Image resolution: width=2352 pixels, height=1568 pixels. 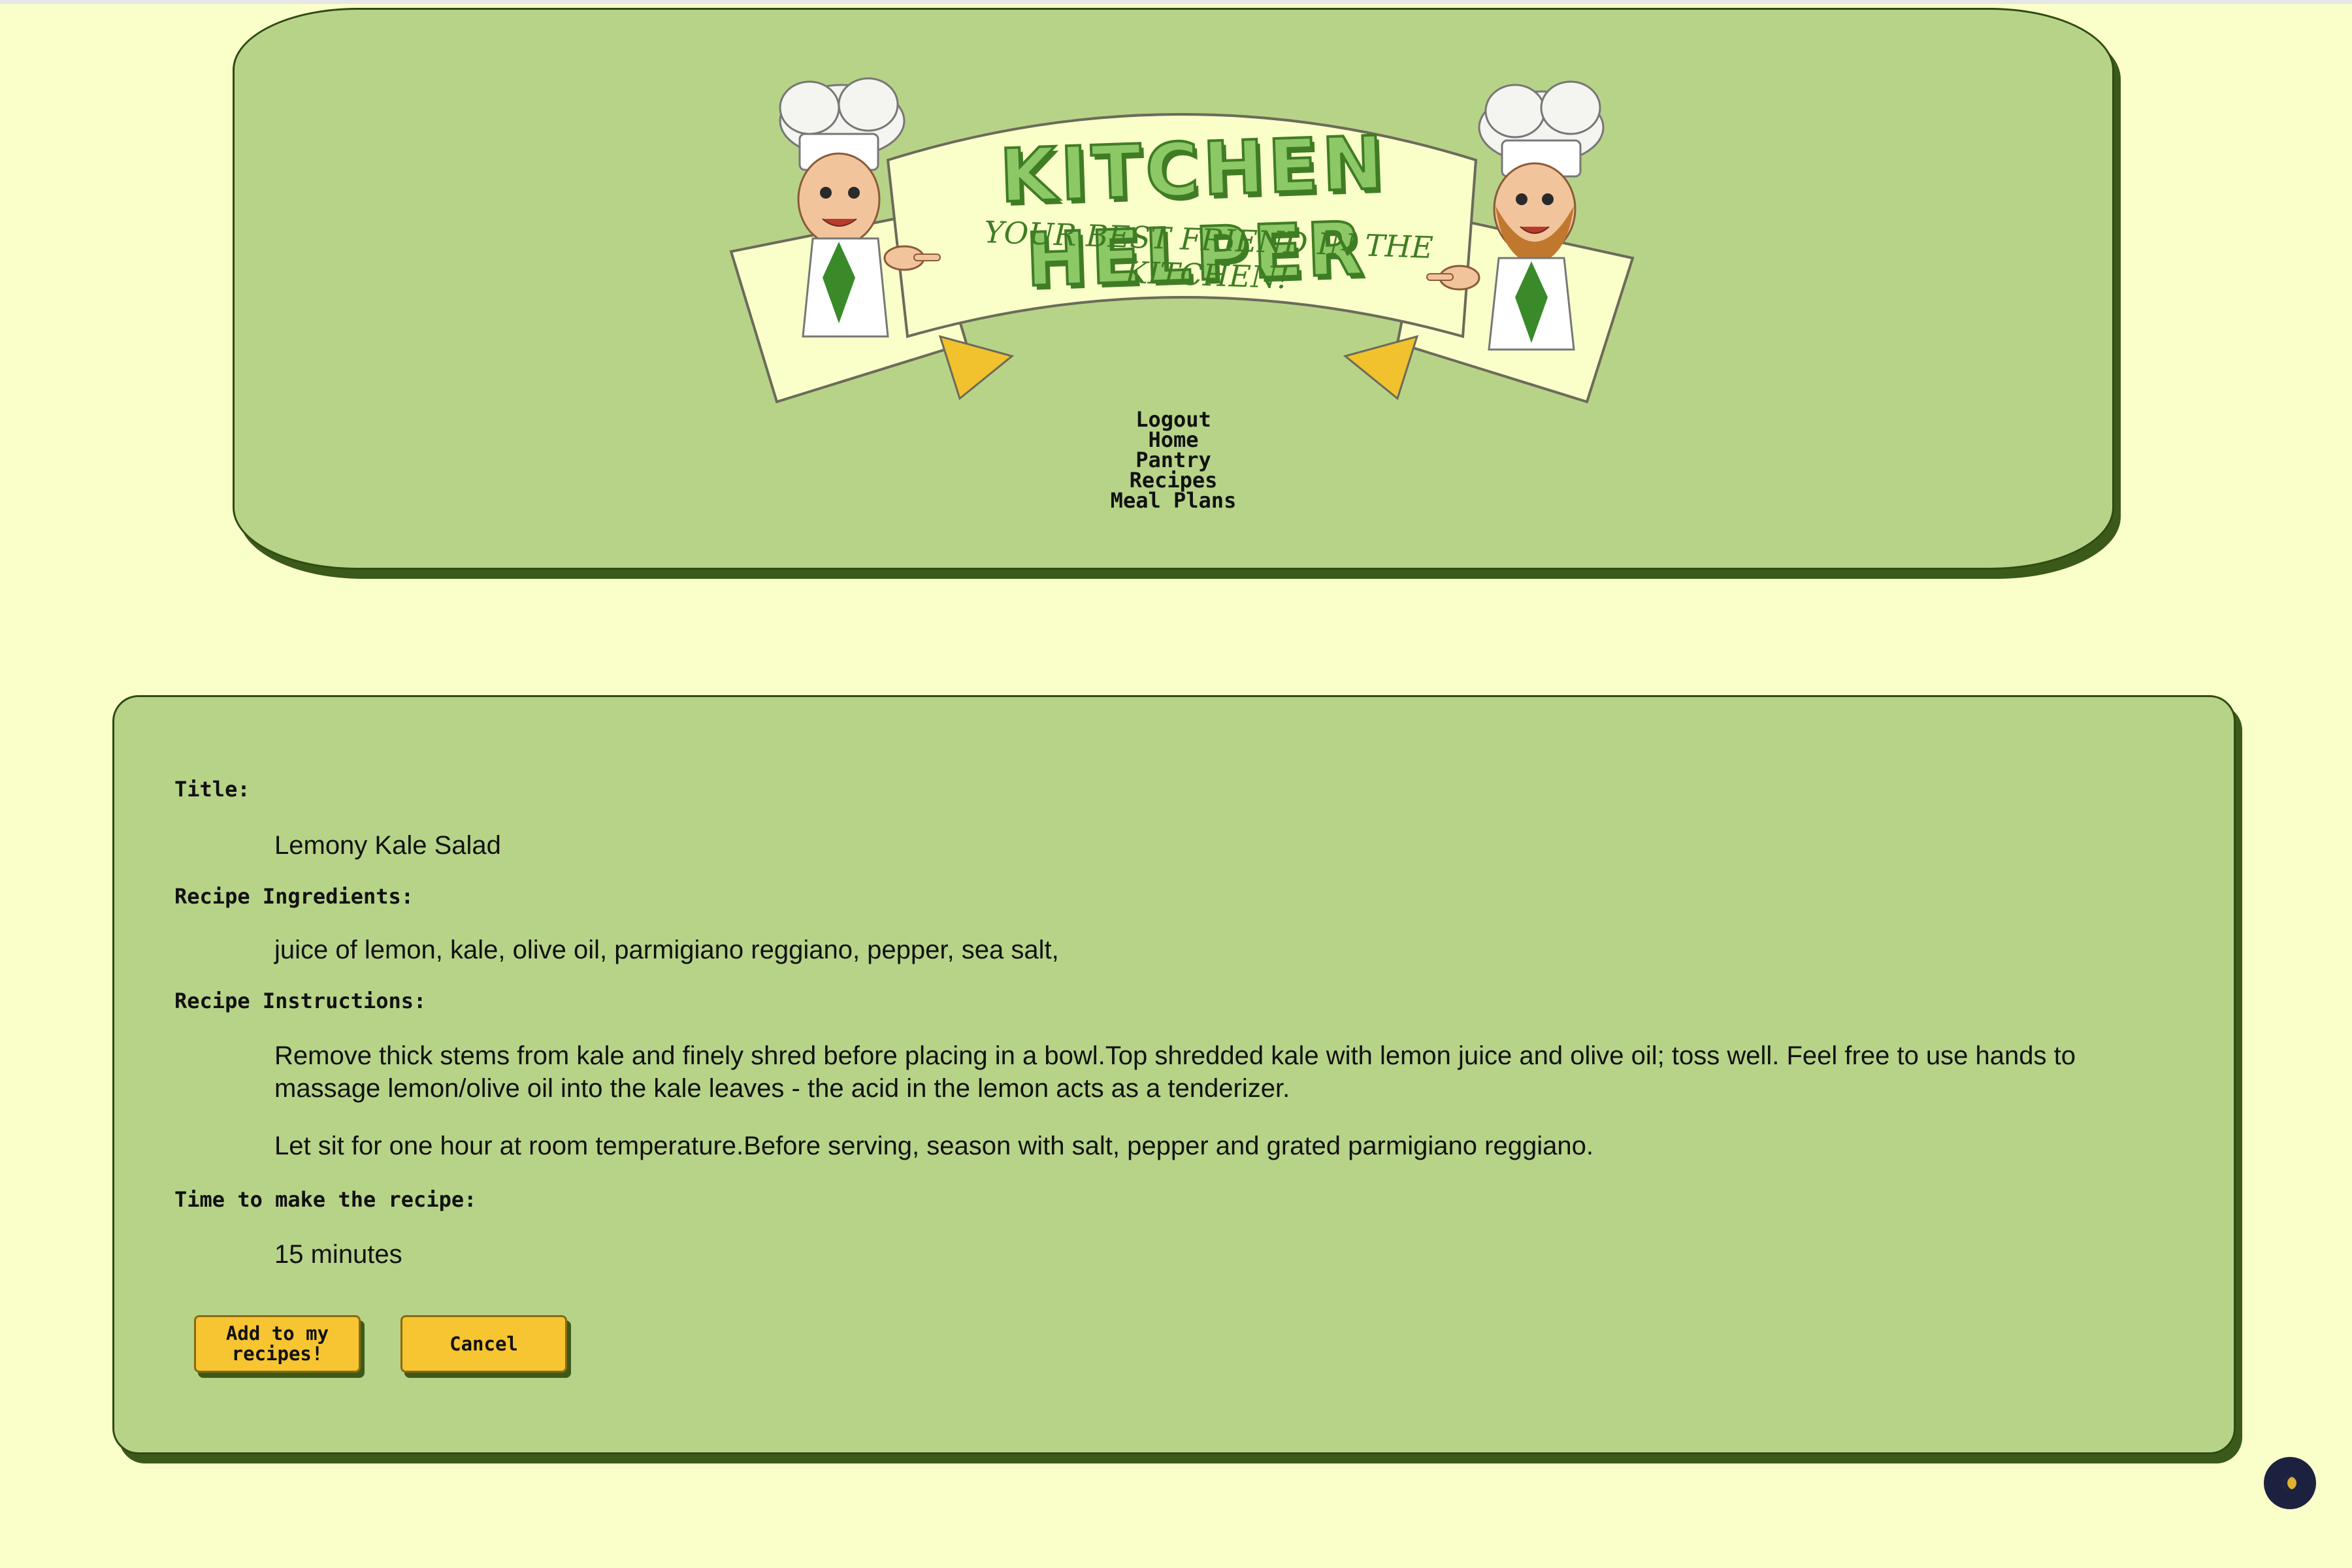 I want to click on ingredients-label: Recipe Ingredients:, so click(x=294, y=896).